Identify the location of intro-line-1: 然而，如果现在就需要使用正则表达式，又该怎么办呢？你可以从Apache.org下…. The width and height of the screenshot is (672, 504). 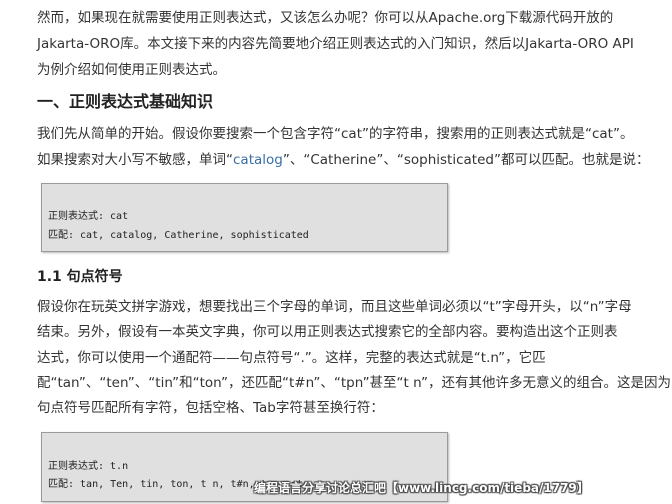
(325, 18).